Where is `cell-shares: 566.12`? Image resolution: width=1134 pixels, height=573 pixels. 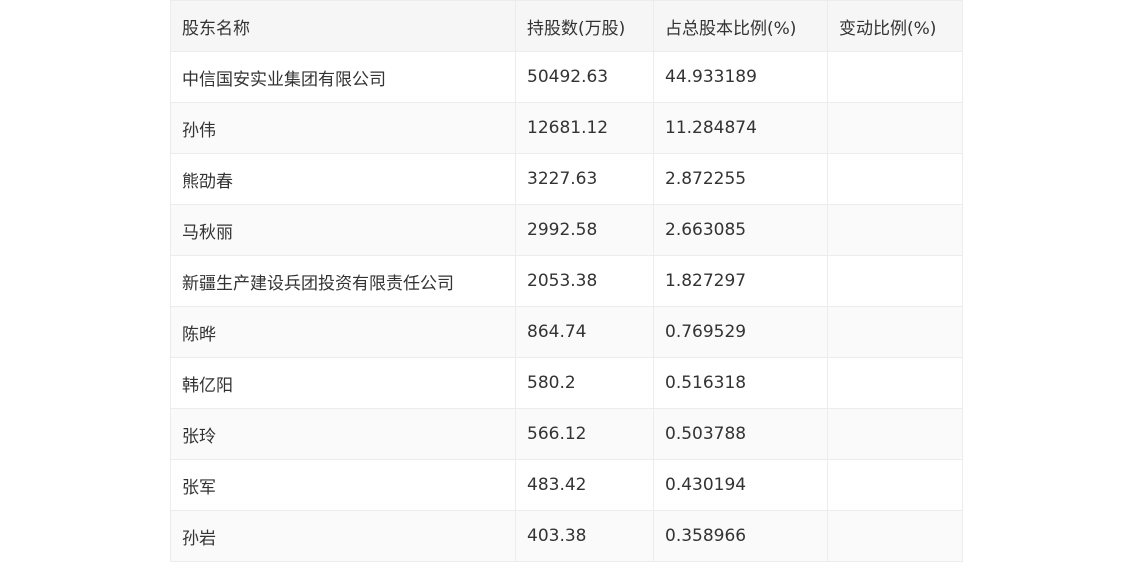
cell-shares: 566.12 is located at coordinates (584, 434).